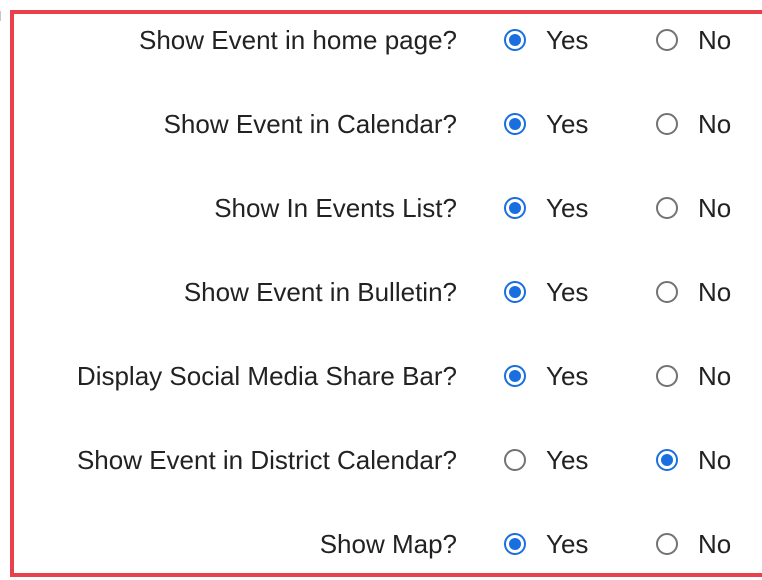 This screenshot has height=580, width=762. I want to click on setting-row-calendar: Show Event in Calendar? Yes No, so click(381, 124).